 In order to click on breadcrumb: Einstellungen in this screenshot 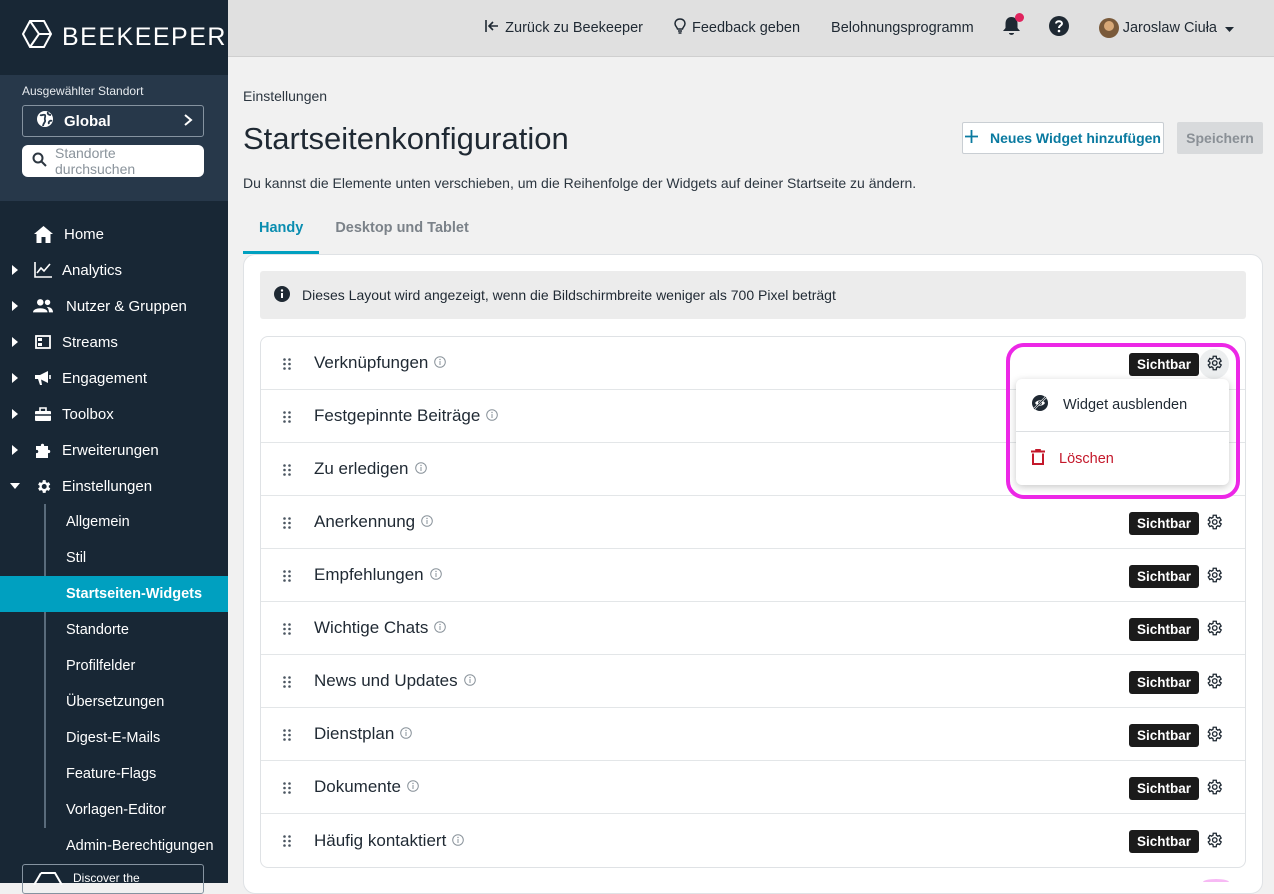, I will do `click(285, 96)`.